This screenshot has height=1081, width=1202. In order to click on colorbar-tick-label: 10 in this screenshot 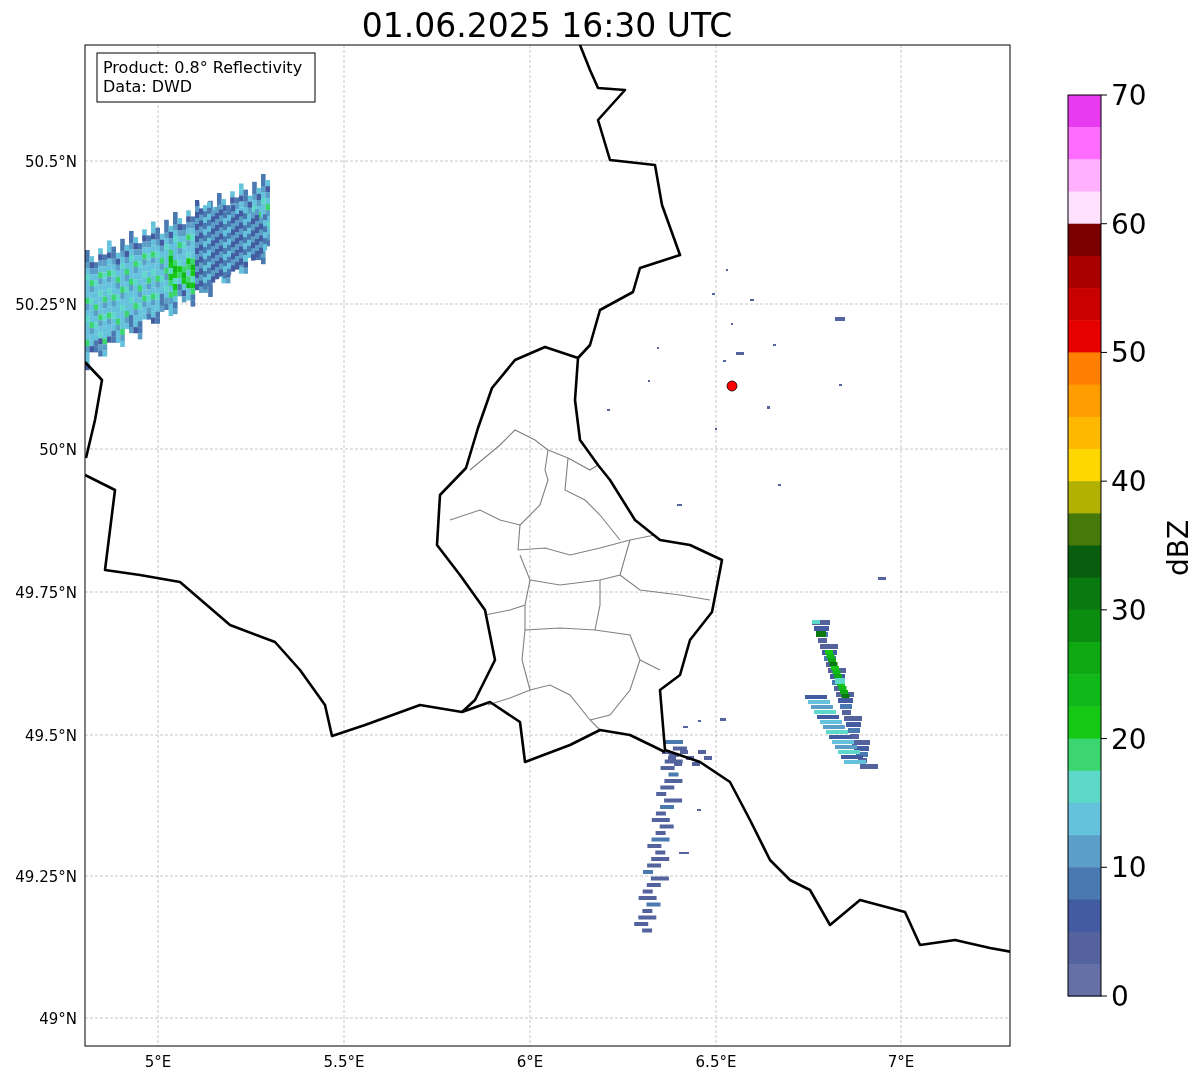, I will do `click(1129, 868)`.